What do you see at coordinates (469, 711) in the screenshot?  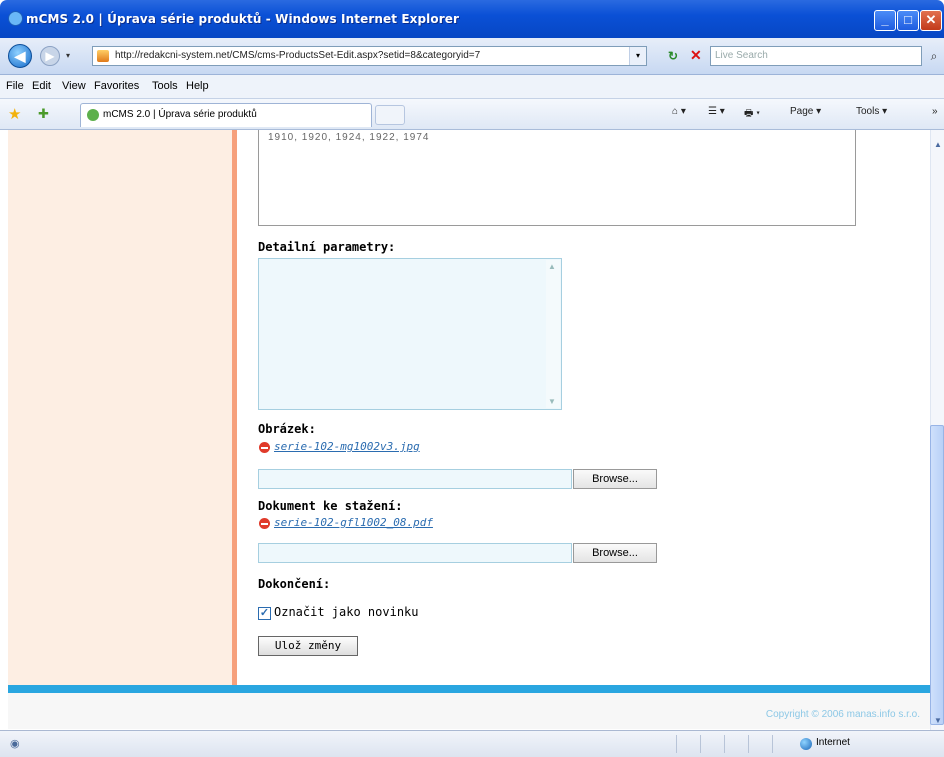 I see `page-footer: Copyright © 2006 manas.info s.r.o.` at bounding box center [469, 711].